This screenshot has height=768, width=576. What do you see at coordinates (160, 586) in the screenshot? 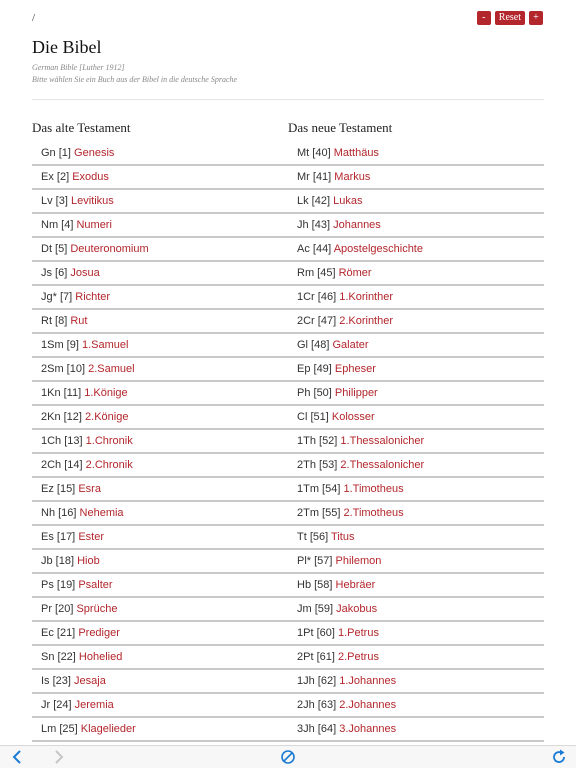
I see `book-row: Ps [19] Psalter` at bounding box center [160, 586].